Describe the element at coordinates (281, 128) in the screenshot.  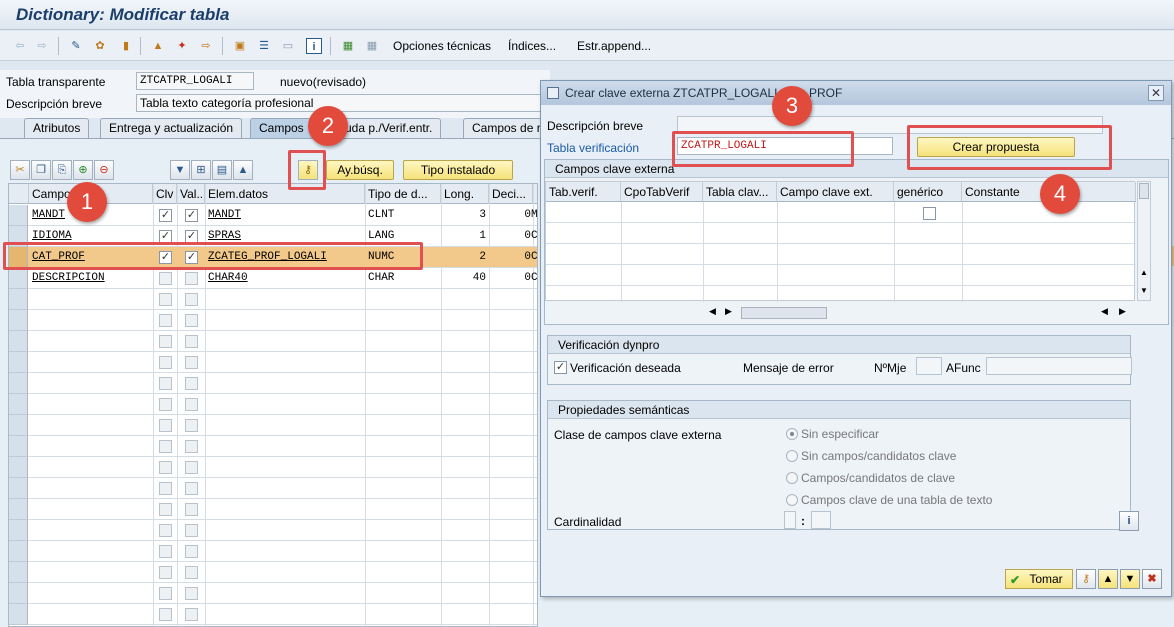
I see `tab-fields: Campos` at that location.